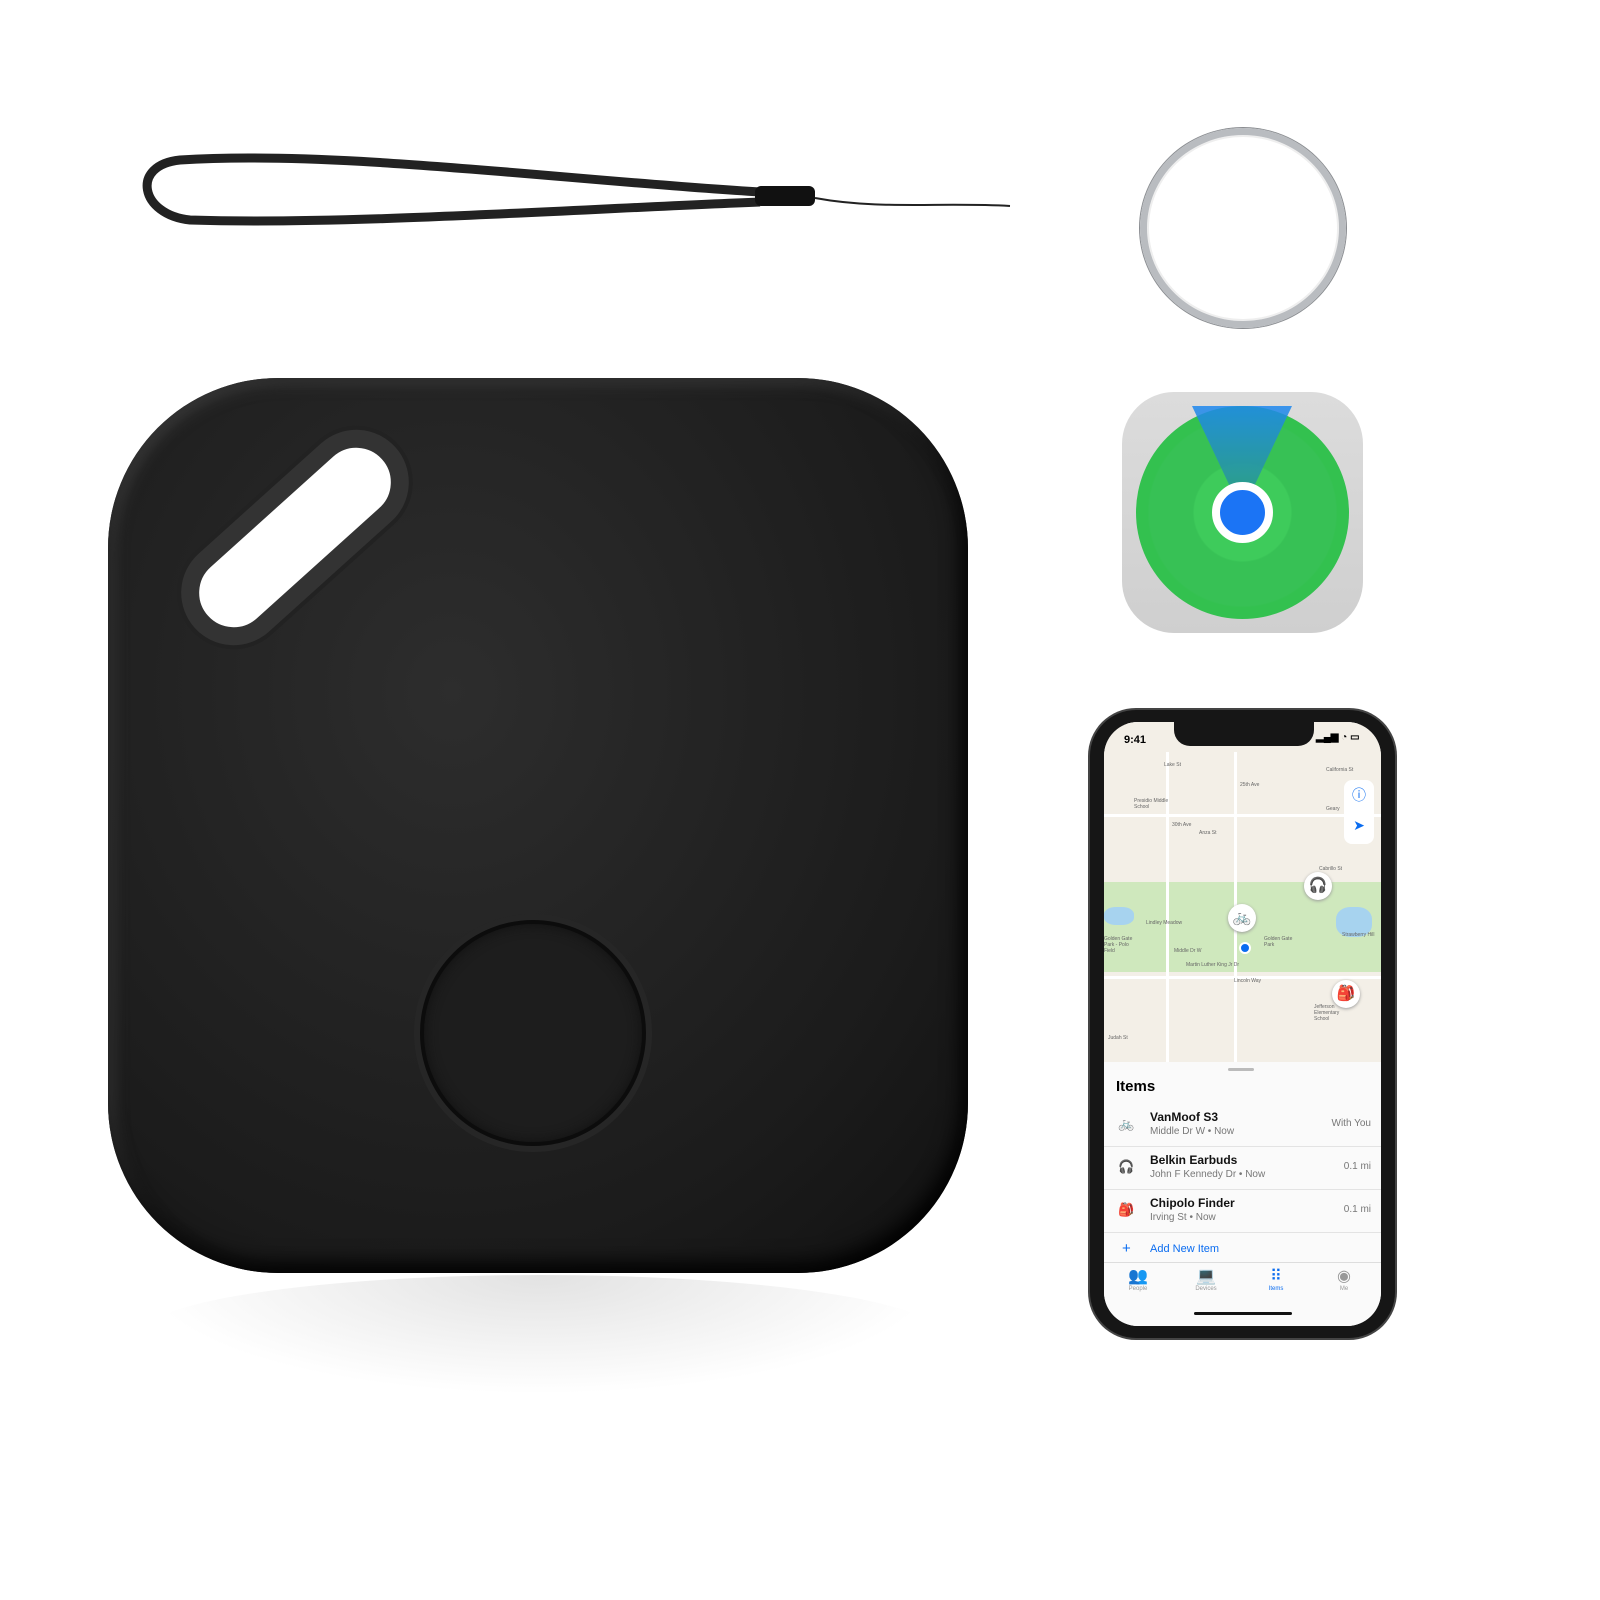 This screenshot has width=1600, height=1600. What do you see at coordinates (1331, 869) in the screenshot?
I see `map-label: Cabrillo St` at bounding box center [1331, 869].